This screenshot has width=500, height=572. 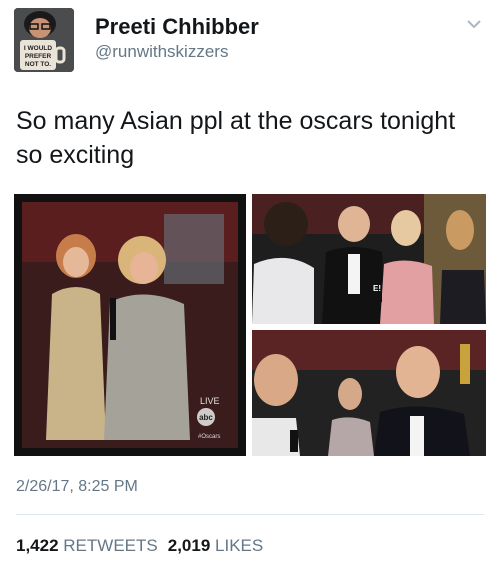 I want to click on user-handle: @runwithskizzers, so click(x=161, y=52).